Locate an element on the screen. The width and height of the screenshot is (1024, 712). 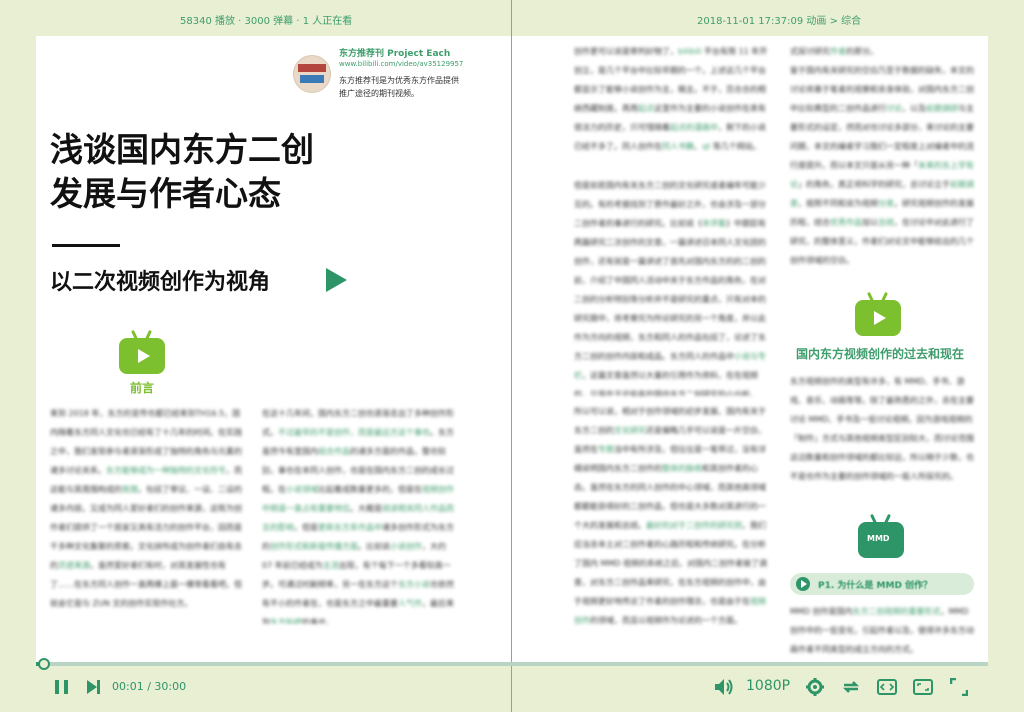
title-divider is located at coordinates (86, 245).